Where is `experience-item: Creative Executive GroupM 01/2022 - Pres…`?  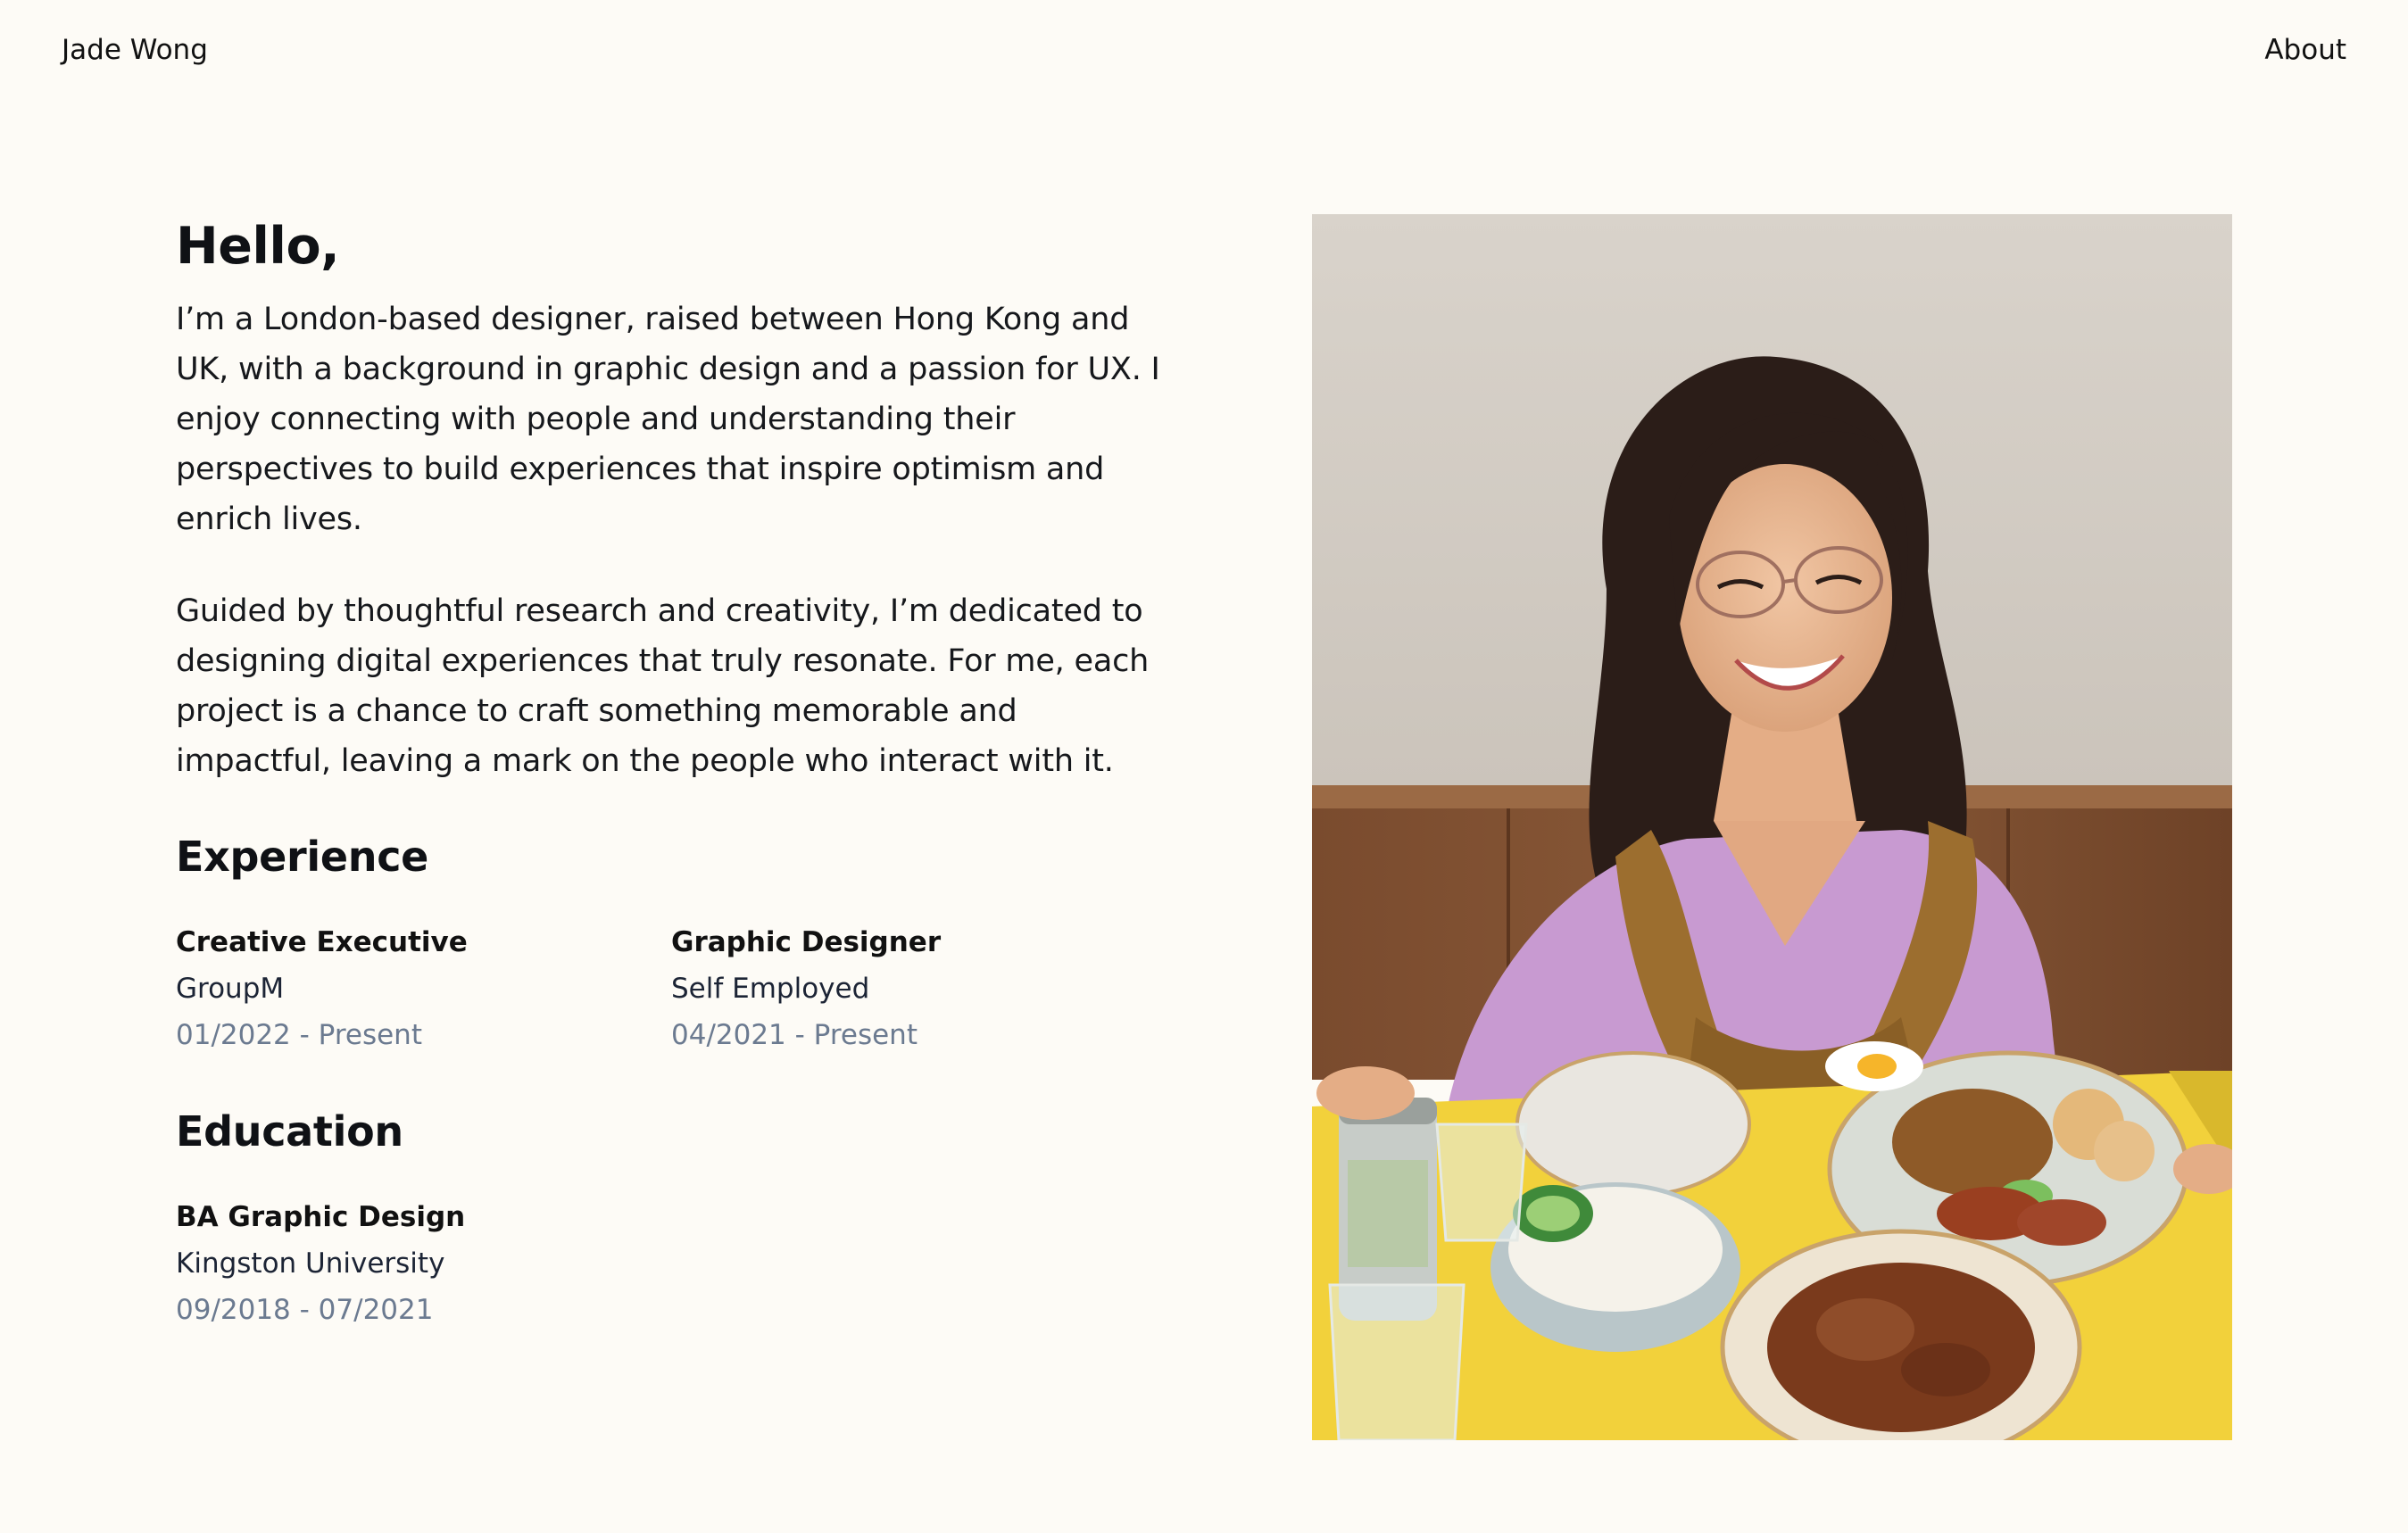
experience-item: Creative Executive GroupM 01/2022 - Pres… is located at coordinates (423, 988).